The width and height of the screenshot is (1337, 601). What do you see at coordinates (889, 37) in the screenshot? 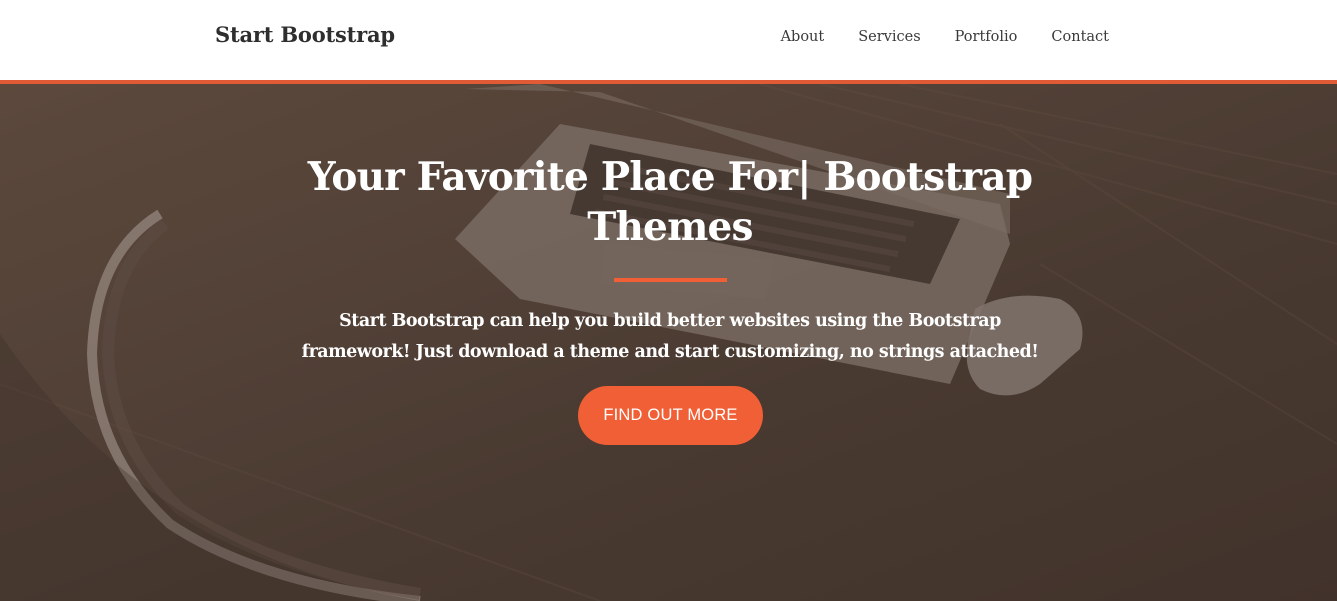
I see `nav-link-services: Services` at bounding box center [889, 37].